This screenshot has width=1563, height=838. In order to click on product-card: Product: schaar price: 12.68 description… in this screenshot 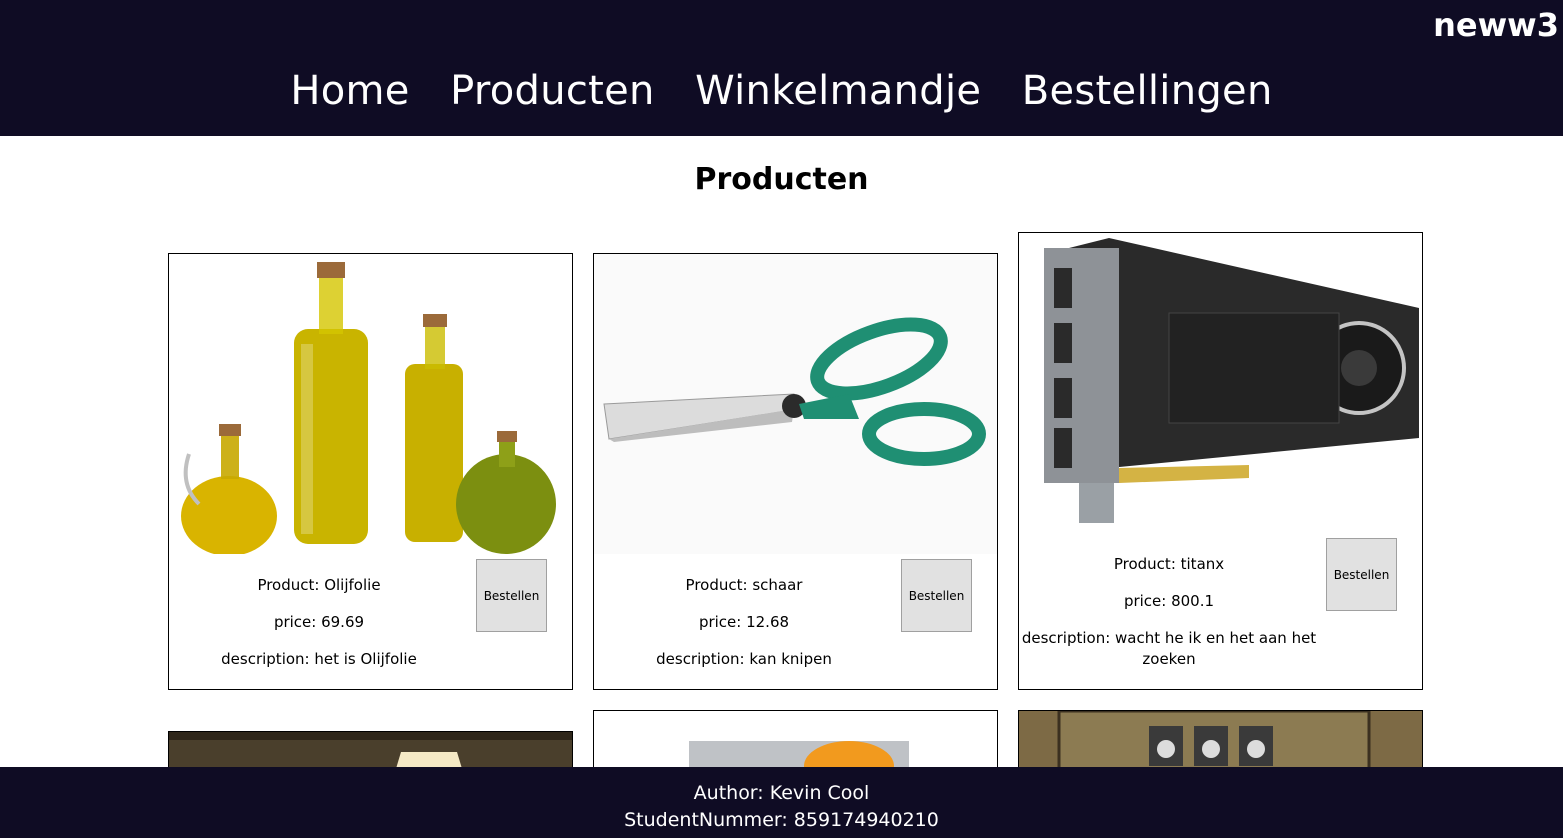, I will do `click(795, 471)`.